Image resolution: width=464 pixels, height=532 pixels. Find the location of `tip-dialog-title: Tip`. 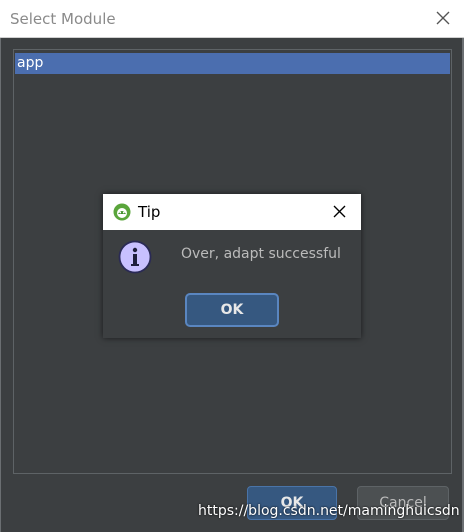

tip-dialog-title: Tip is located at coordinates (149, 212).